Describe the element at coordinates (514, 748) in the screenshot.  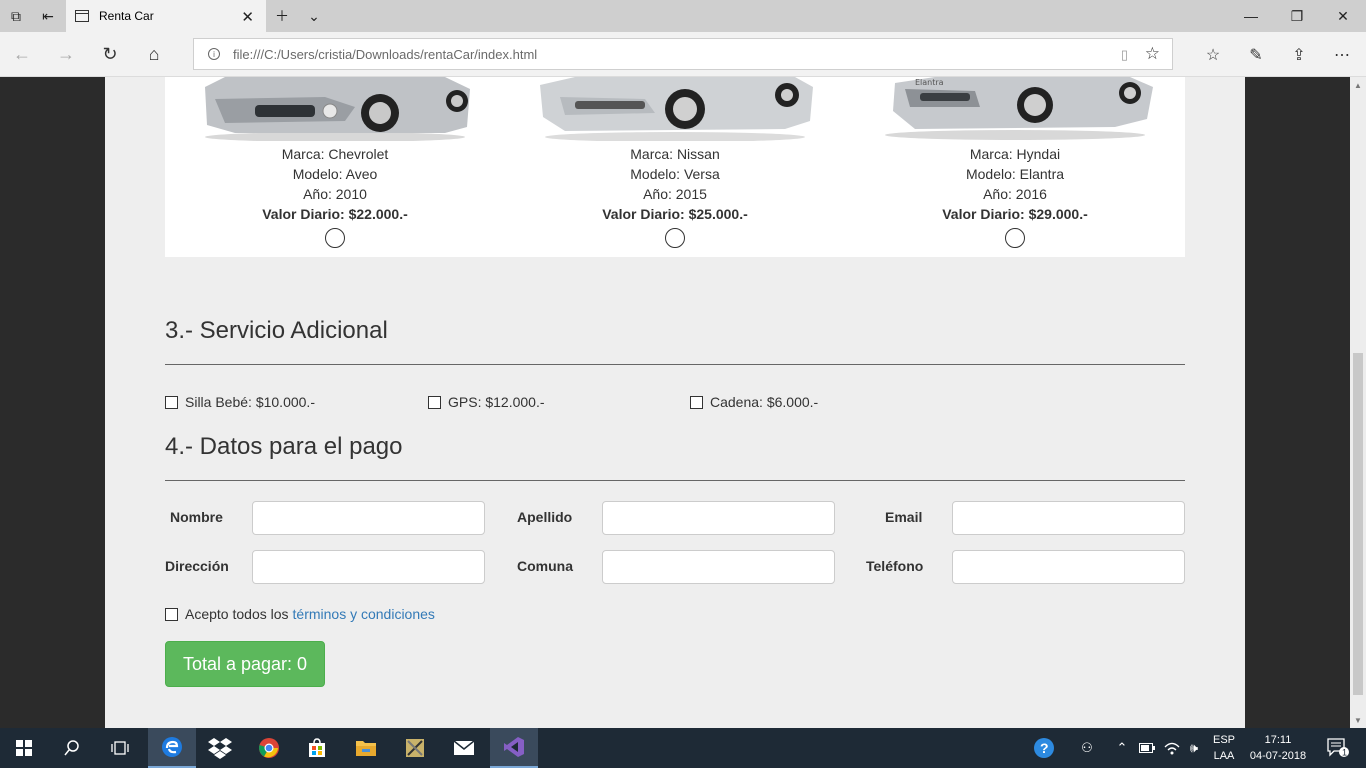
I see `visual-studio-icon` at that location.